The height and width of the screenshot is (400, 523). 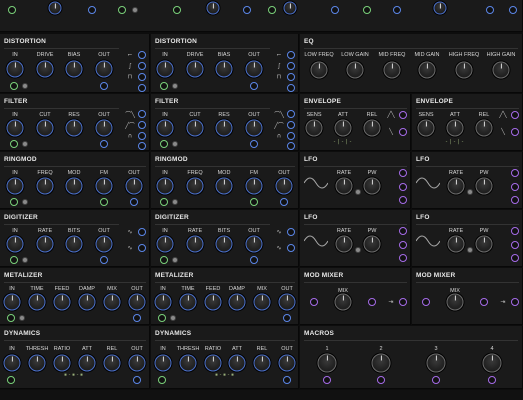 What do you see at coordinates (195, 128) in the screenshot?
I see `cutoff-knob` at bounding box center [195, 128].